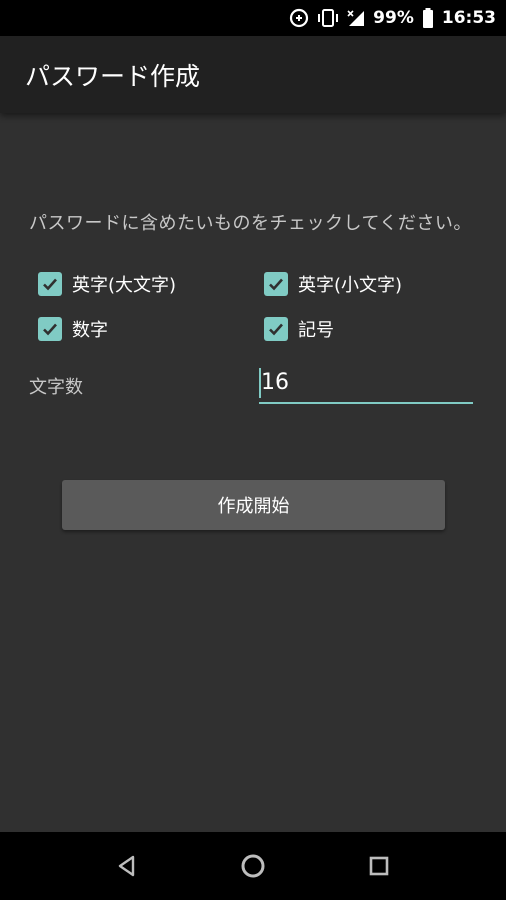 The height and width of the screenshot is (900, 506). Describe the element at coordinates (250, 223) in the screenshot. I see `instruction-text: パスワードに含めたいものをチェックしてください。` at that location.